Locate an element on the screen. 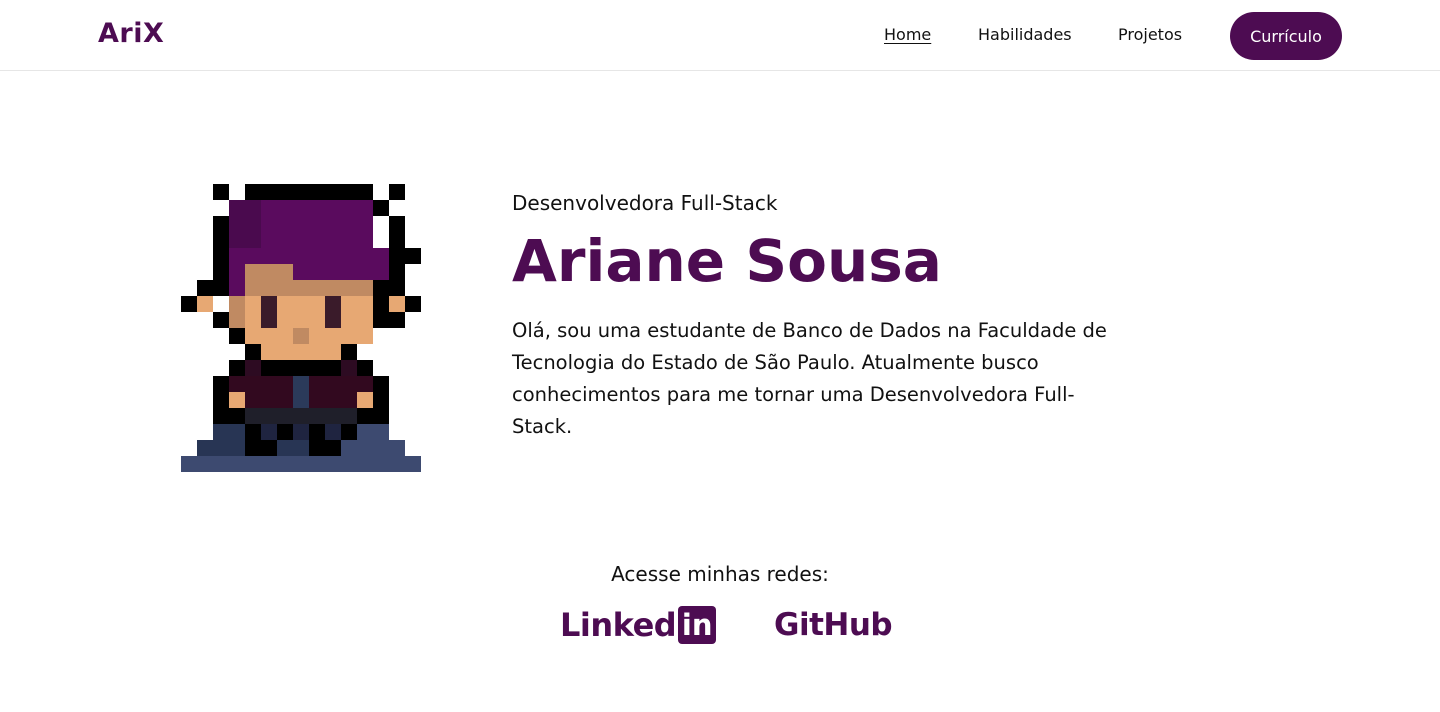 Image resolution: width=1440 pixels, height=712 pixels. github-link: GitHub is located at coordinates (833, 625).